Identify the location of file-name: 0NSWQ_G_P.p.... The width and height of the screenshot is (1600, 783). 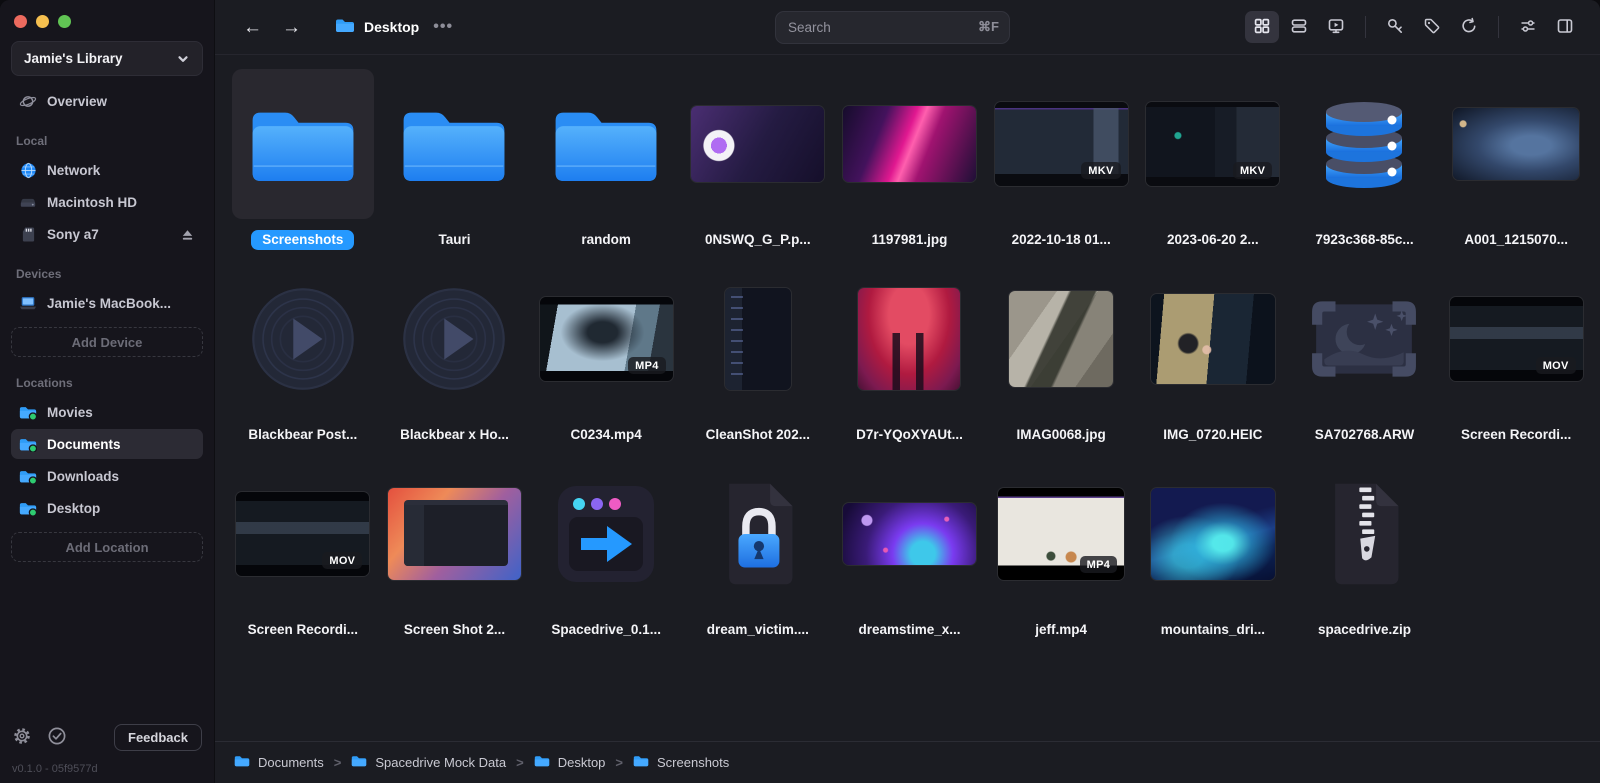
(758, 239).